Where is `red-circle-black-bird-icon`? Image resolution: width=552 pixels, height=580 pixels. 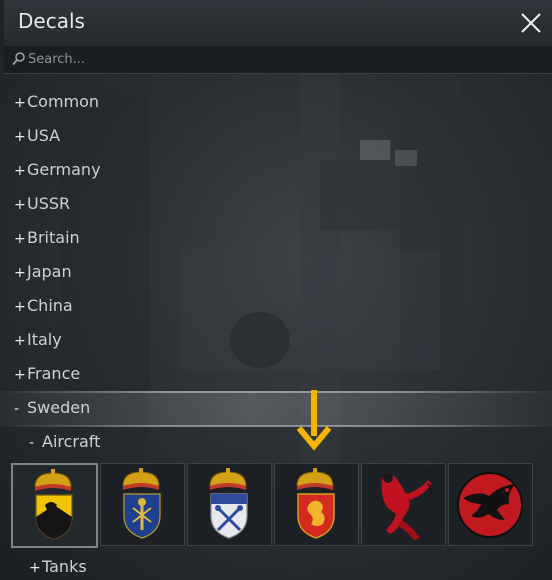
red-circle-black-bird-icon is located at coordinates (490, 505).